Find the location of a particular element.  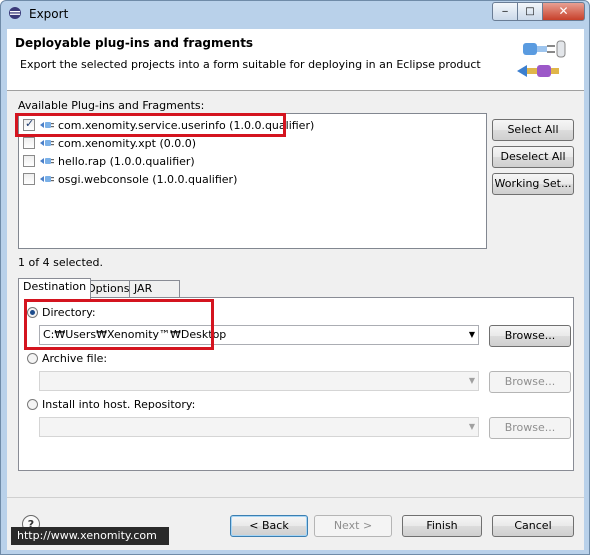

select-all-button: Select All is located at coordinates (533, 130).